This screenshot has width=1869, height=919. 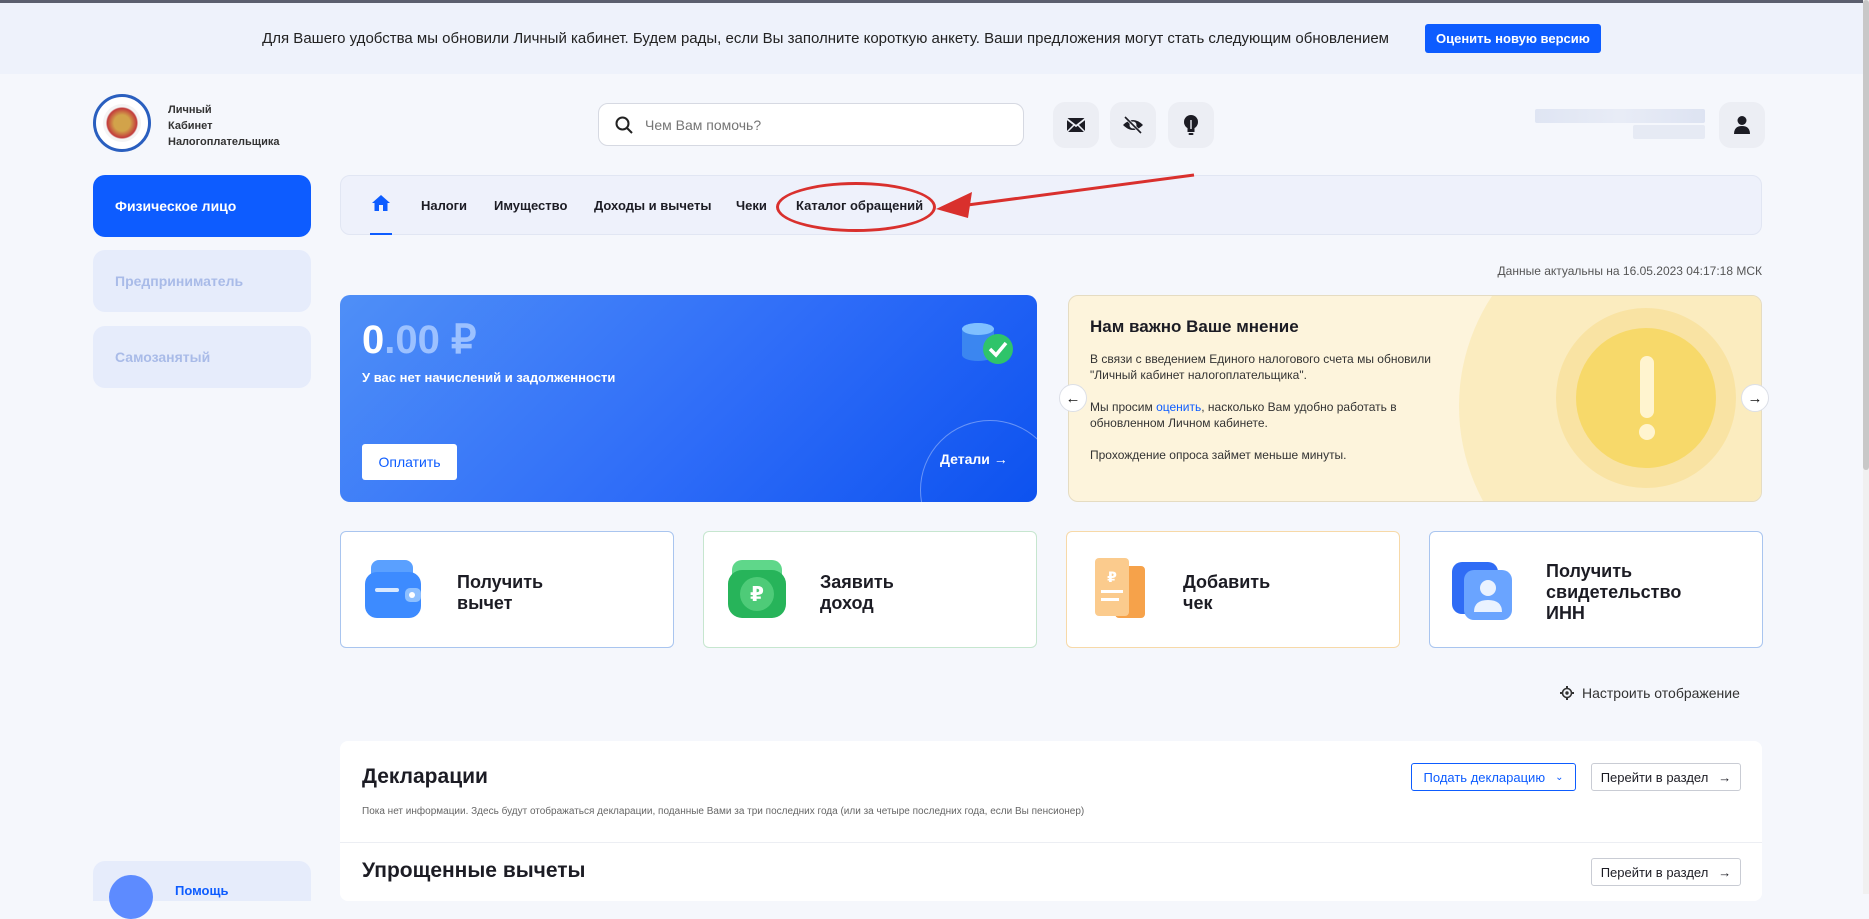 What do you see at coordinates (825, 124) in the screenshot?
I see `search-input` at bounding box center [825, 124].